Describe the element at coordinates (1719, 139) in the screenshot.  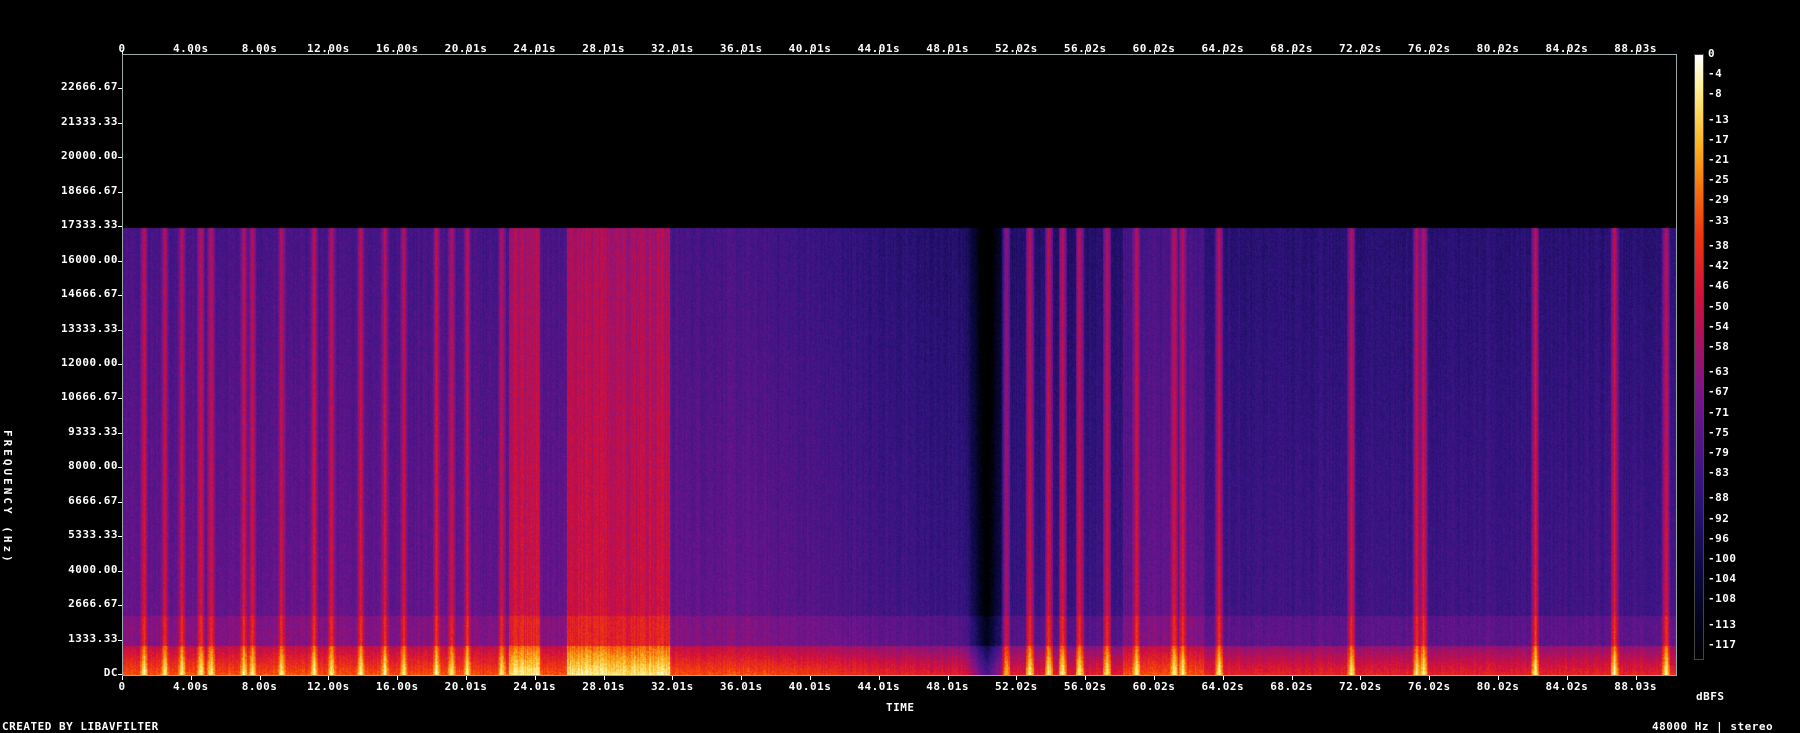
I see `colorbar-tick-label: -17` at that location.